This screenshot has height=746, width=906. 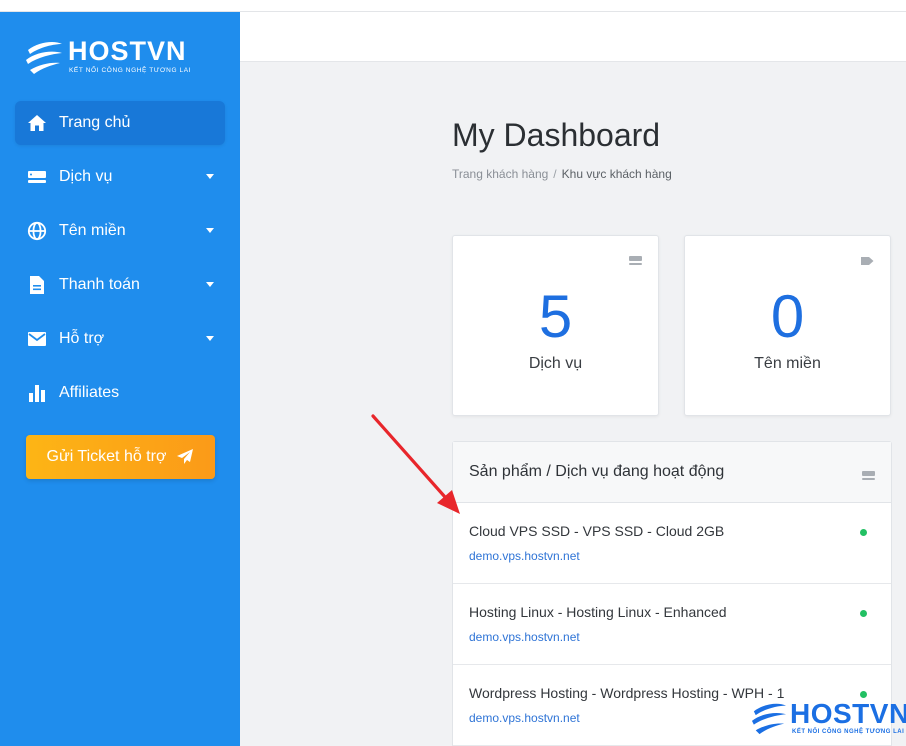 I want to click on sidebar-item-label: Thanh toán, so click(x=99, y=284).